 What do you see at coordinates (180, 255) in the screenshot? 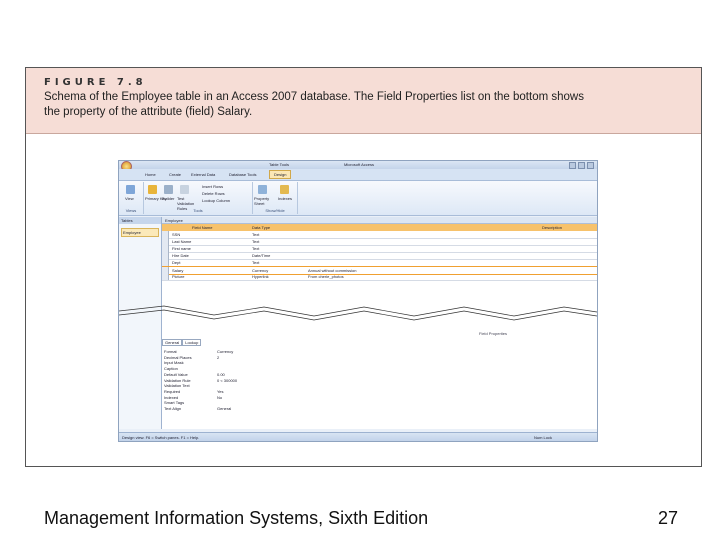
I see `field-name-cell: Hire Date` at bounding box center [180, 255].